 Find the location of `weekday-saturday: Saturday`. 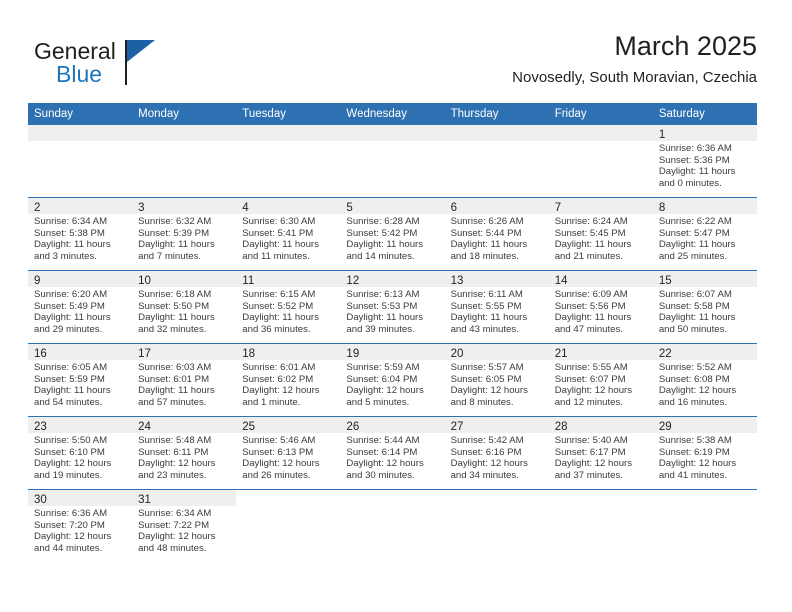

weekday-saturday: Saturday is located at coordinates (681, 114).